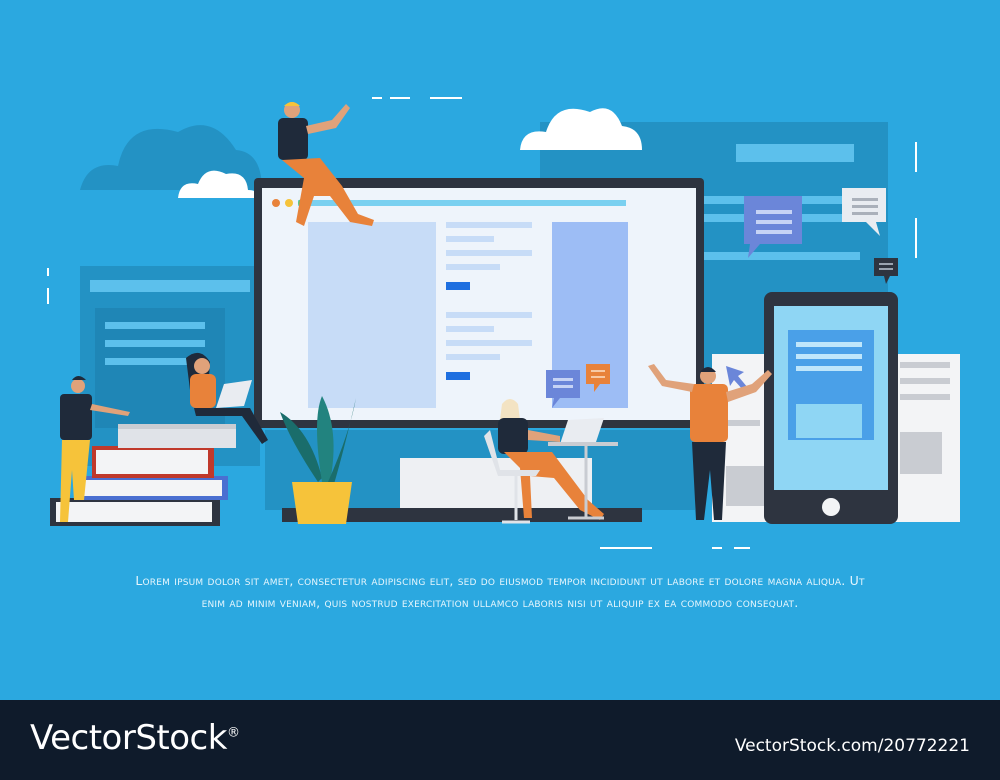 The image size is (1000, 780). I want to click on cloud-icon, so click(581, 129).